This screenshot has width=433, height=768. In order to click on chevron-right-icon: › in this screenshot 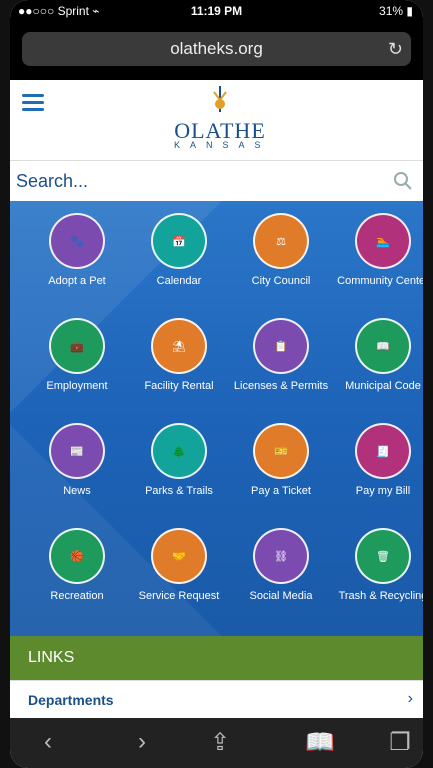, I will do `click(410, 698)`.